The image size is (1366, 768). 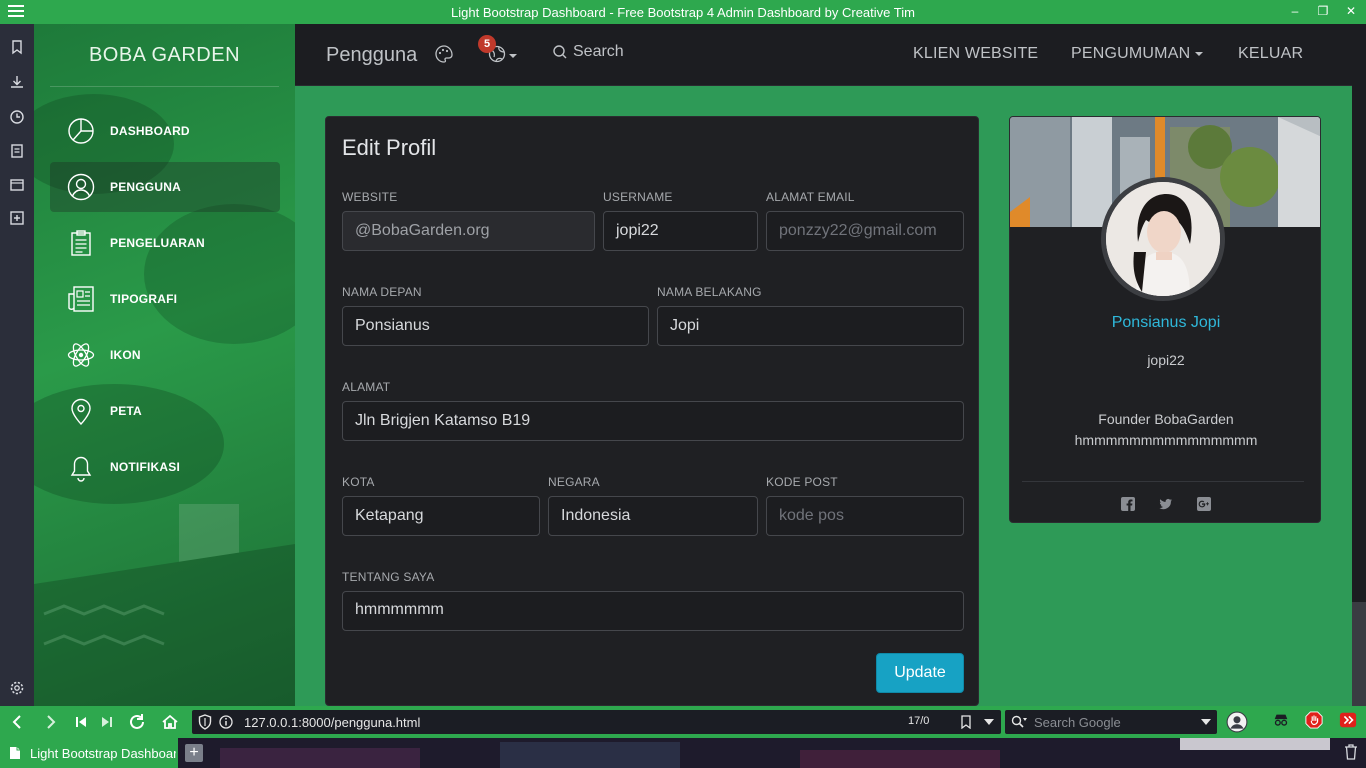 What do you see at coordinates (17, 82) in the screenshot?
I see `download-icon` at bounding box center [17, 82].